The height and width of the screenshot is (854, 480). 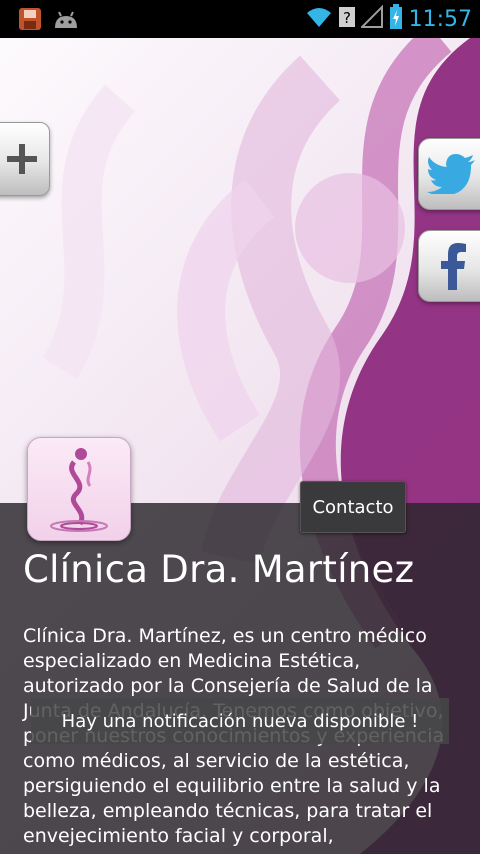 What do you see at coordinates (30, 21) in the screenshot?
I see `save-notification-icon` at bounding box center [30, 21].